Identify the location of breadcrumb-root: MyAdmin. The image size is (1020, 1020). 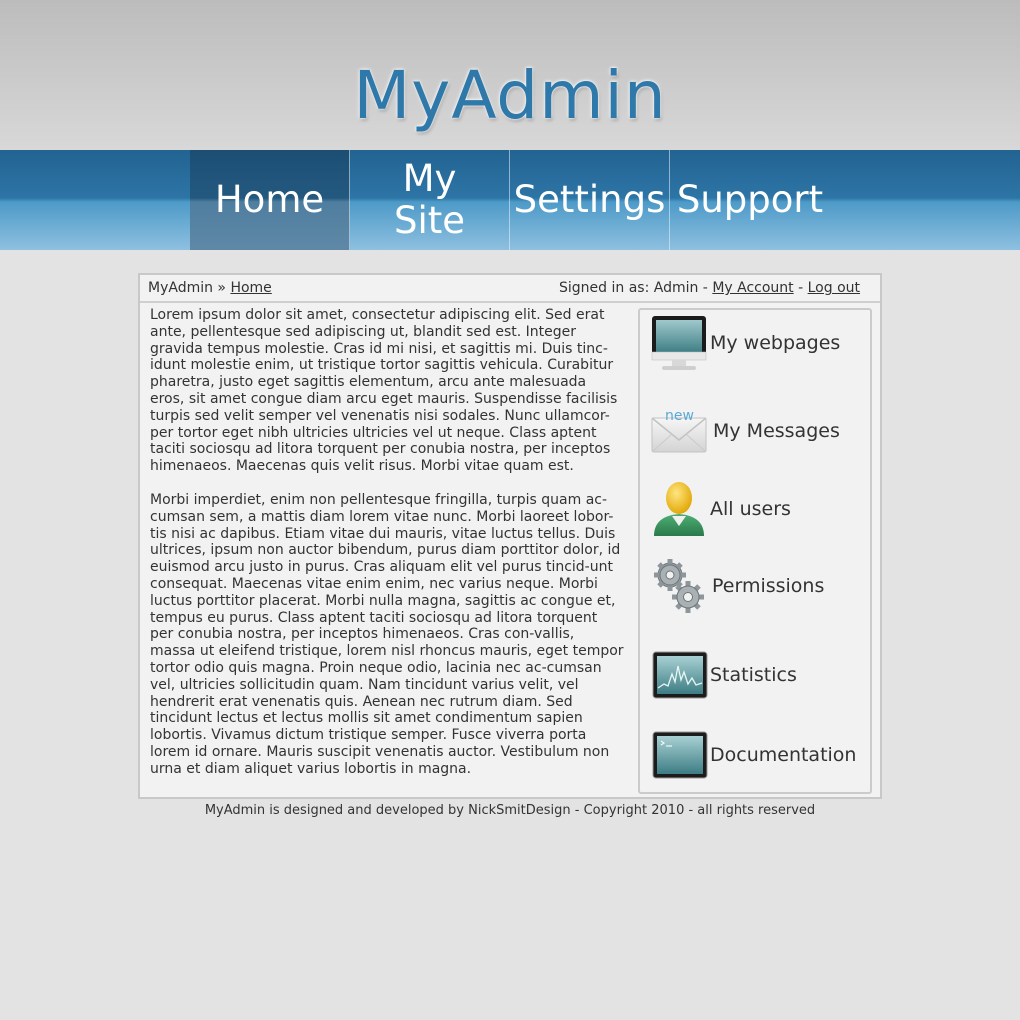
(180, 288).